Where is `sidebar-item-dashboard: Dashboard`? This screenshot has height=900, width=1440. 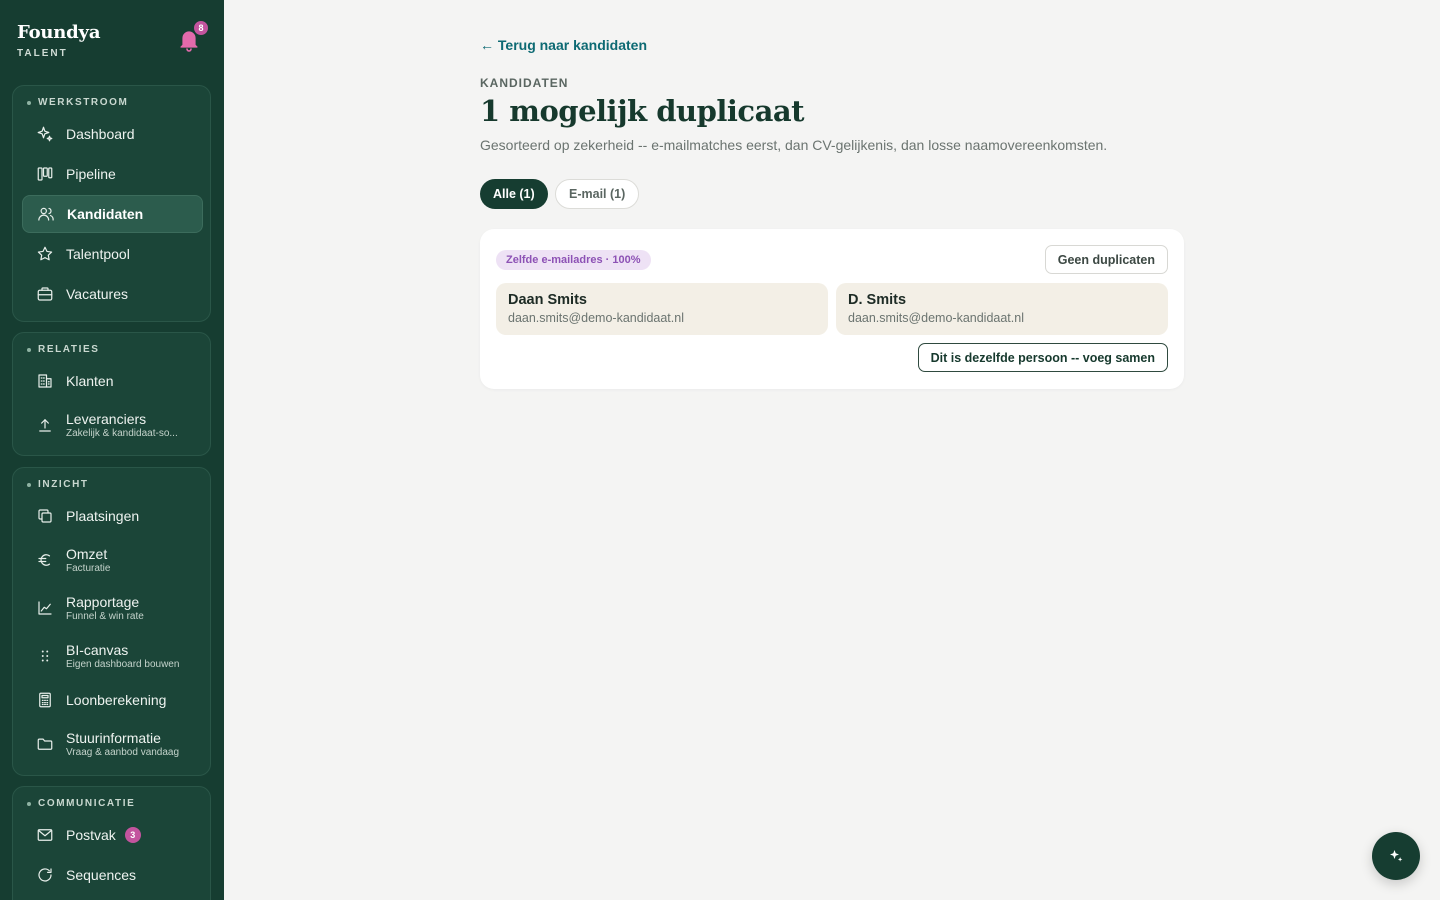
sidebar-item-dashboard: Dashboard is located at coordinates (112, 134).